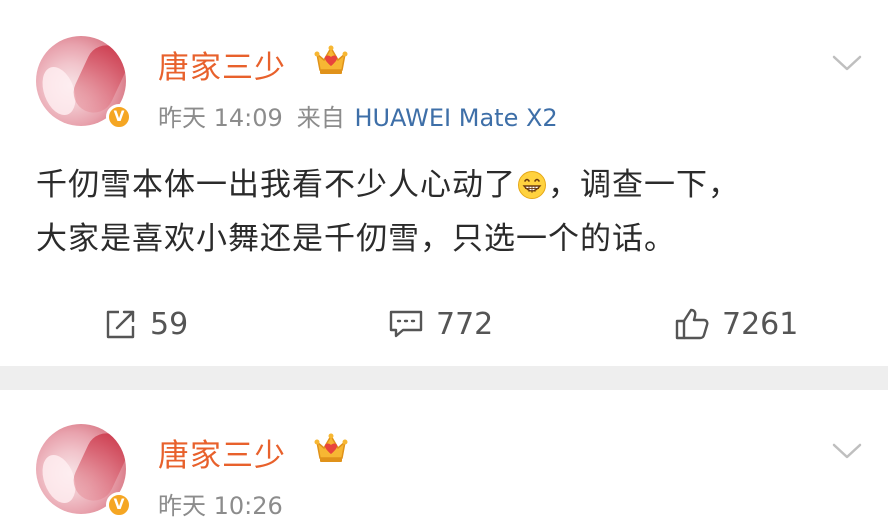 The image size is (888, 532). I want to click on thumbs-up-icon, so click(692, 324).